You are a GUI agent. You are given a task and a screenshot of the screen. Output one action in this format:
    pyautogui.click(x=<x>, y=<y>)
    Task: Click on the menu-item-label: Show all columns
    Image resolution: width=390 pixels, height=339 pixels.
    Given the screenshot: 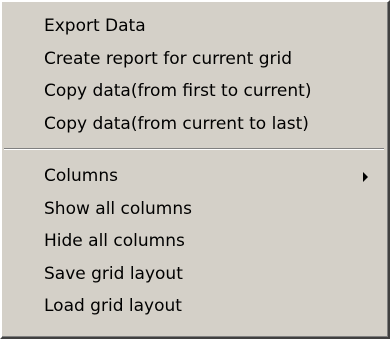 What is the action you would take?
    pyautogui.click(x=118, y=208)
    